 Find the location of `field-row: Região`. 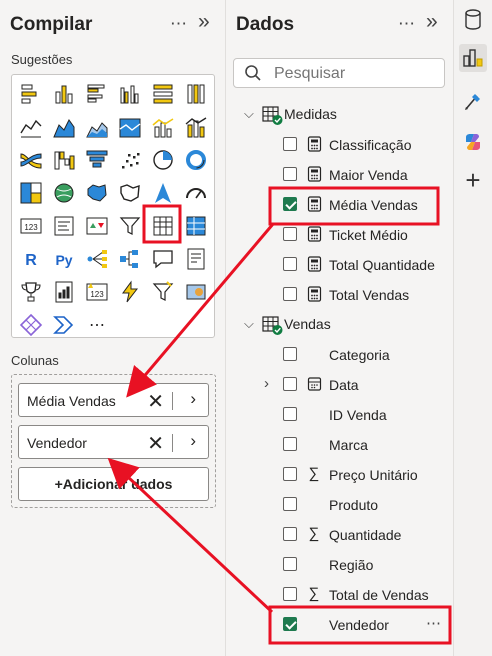

field-row: Região is located at coordinates (340, 565).